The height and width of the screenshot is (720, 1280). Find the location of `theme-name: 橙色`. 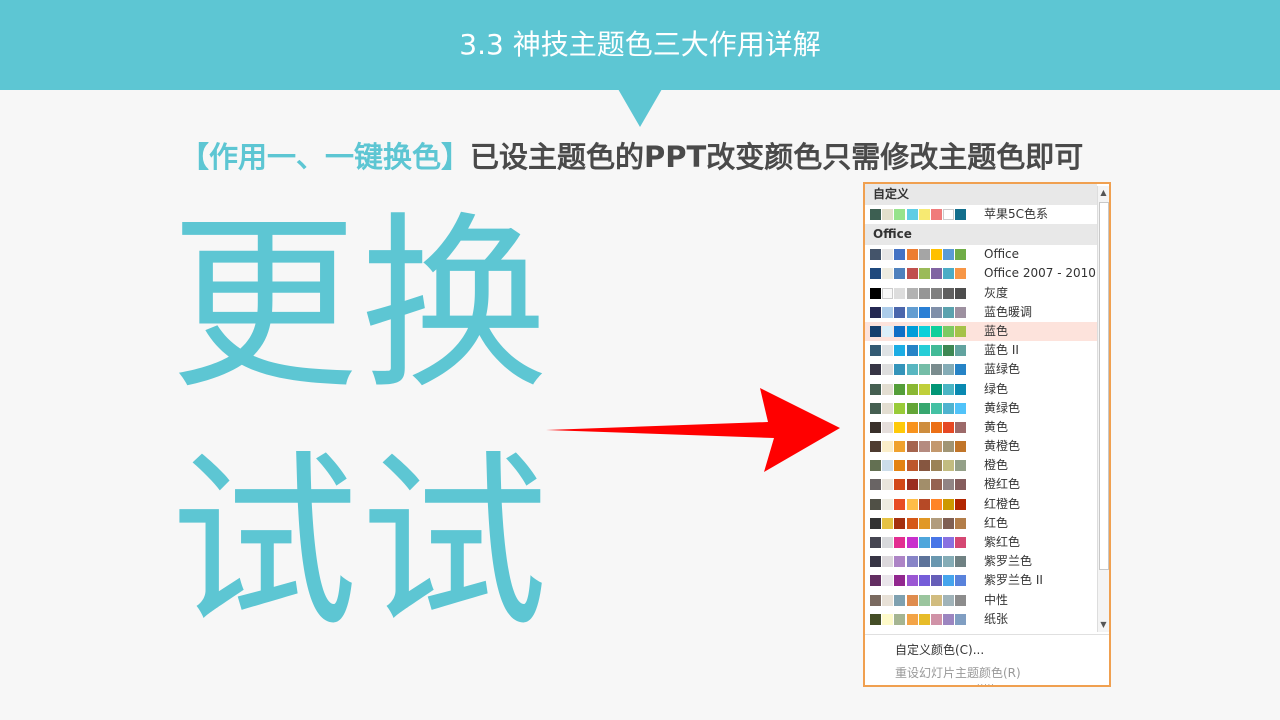

theme-name: 橙色 is located at coordinates (996, 465).